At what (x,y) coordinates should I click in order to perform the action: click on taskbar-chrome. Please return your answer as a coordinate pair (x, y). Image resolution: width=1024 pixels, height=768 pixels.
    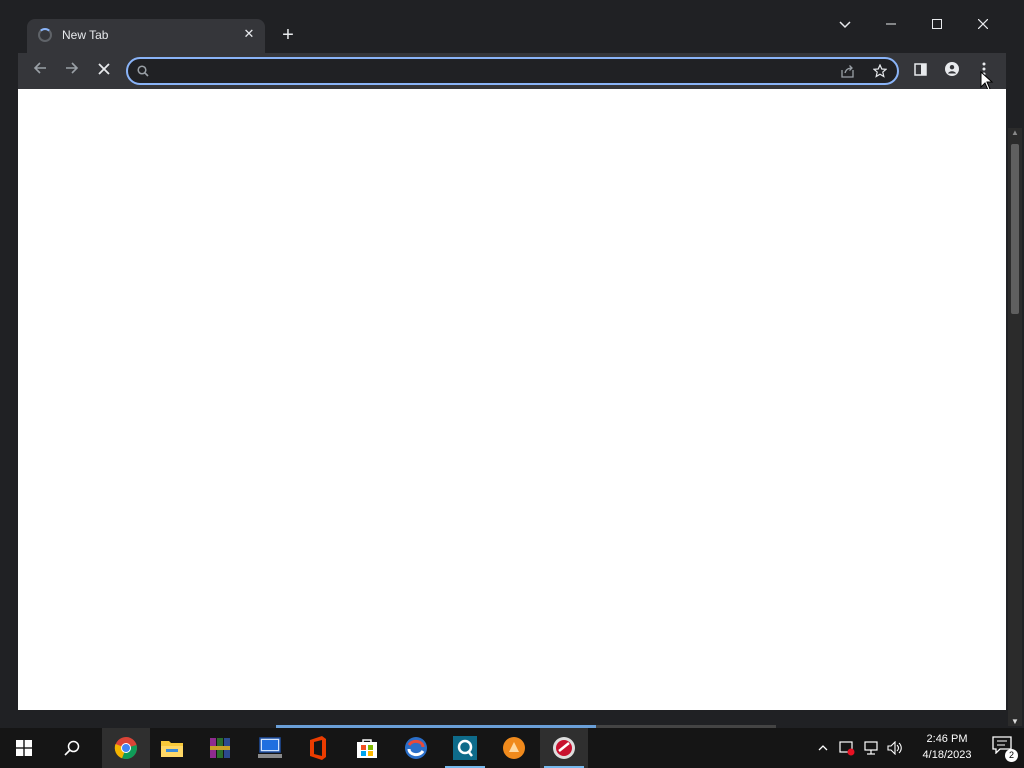
    Looking at the image, I should click on (126, 748).